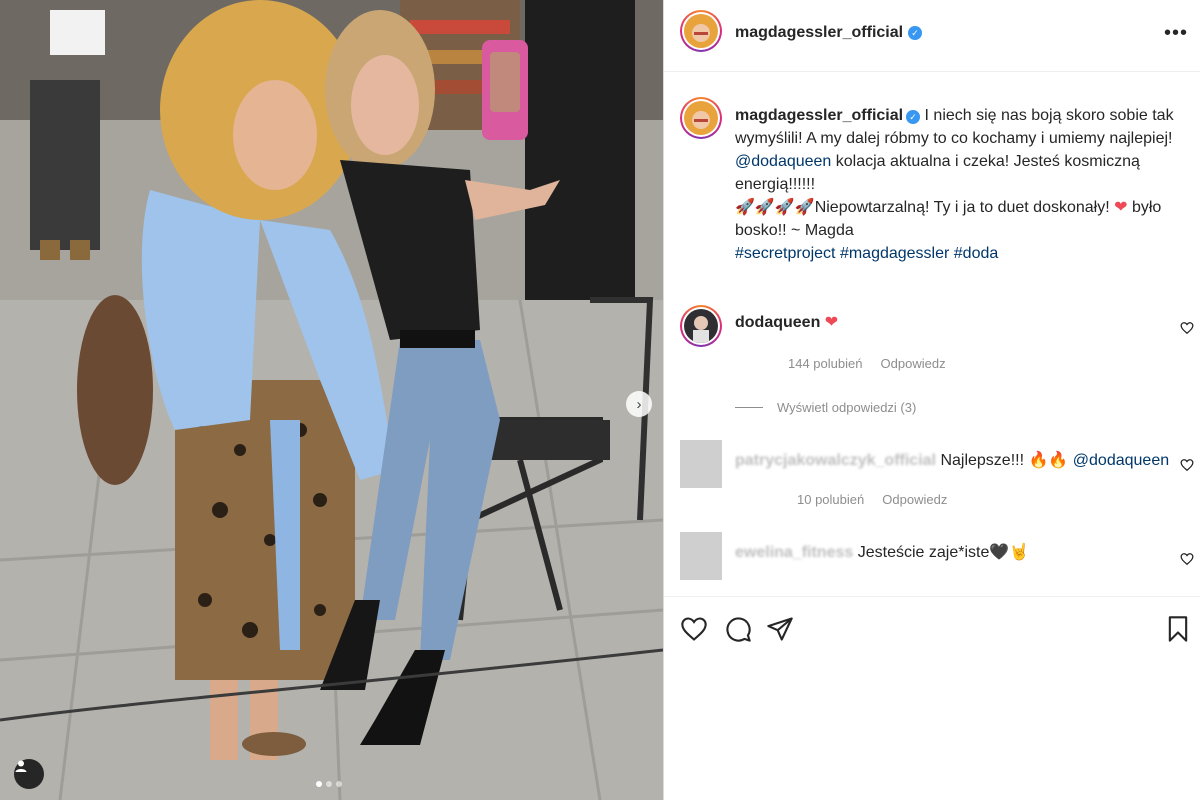 The width and height of the screenshot is (1200, 800). I want to click on view-replies-label: Wyświetl odpowiedzi (3), so click(847, 407).